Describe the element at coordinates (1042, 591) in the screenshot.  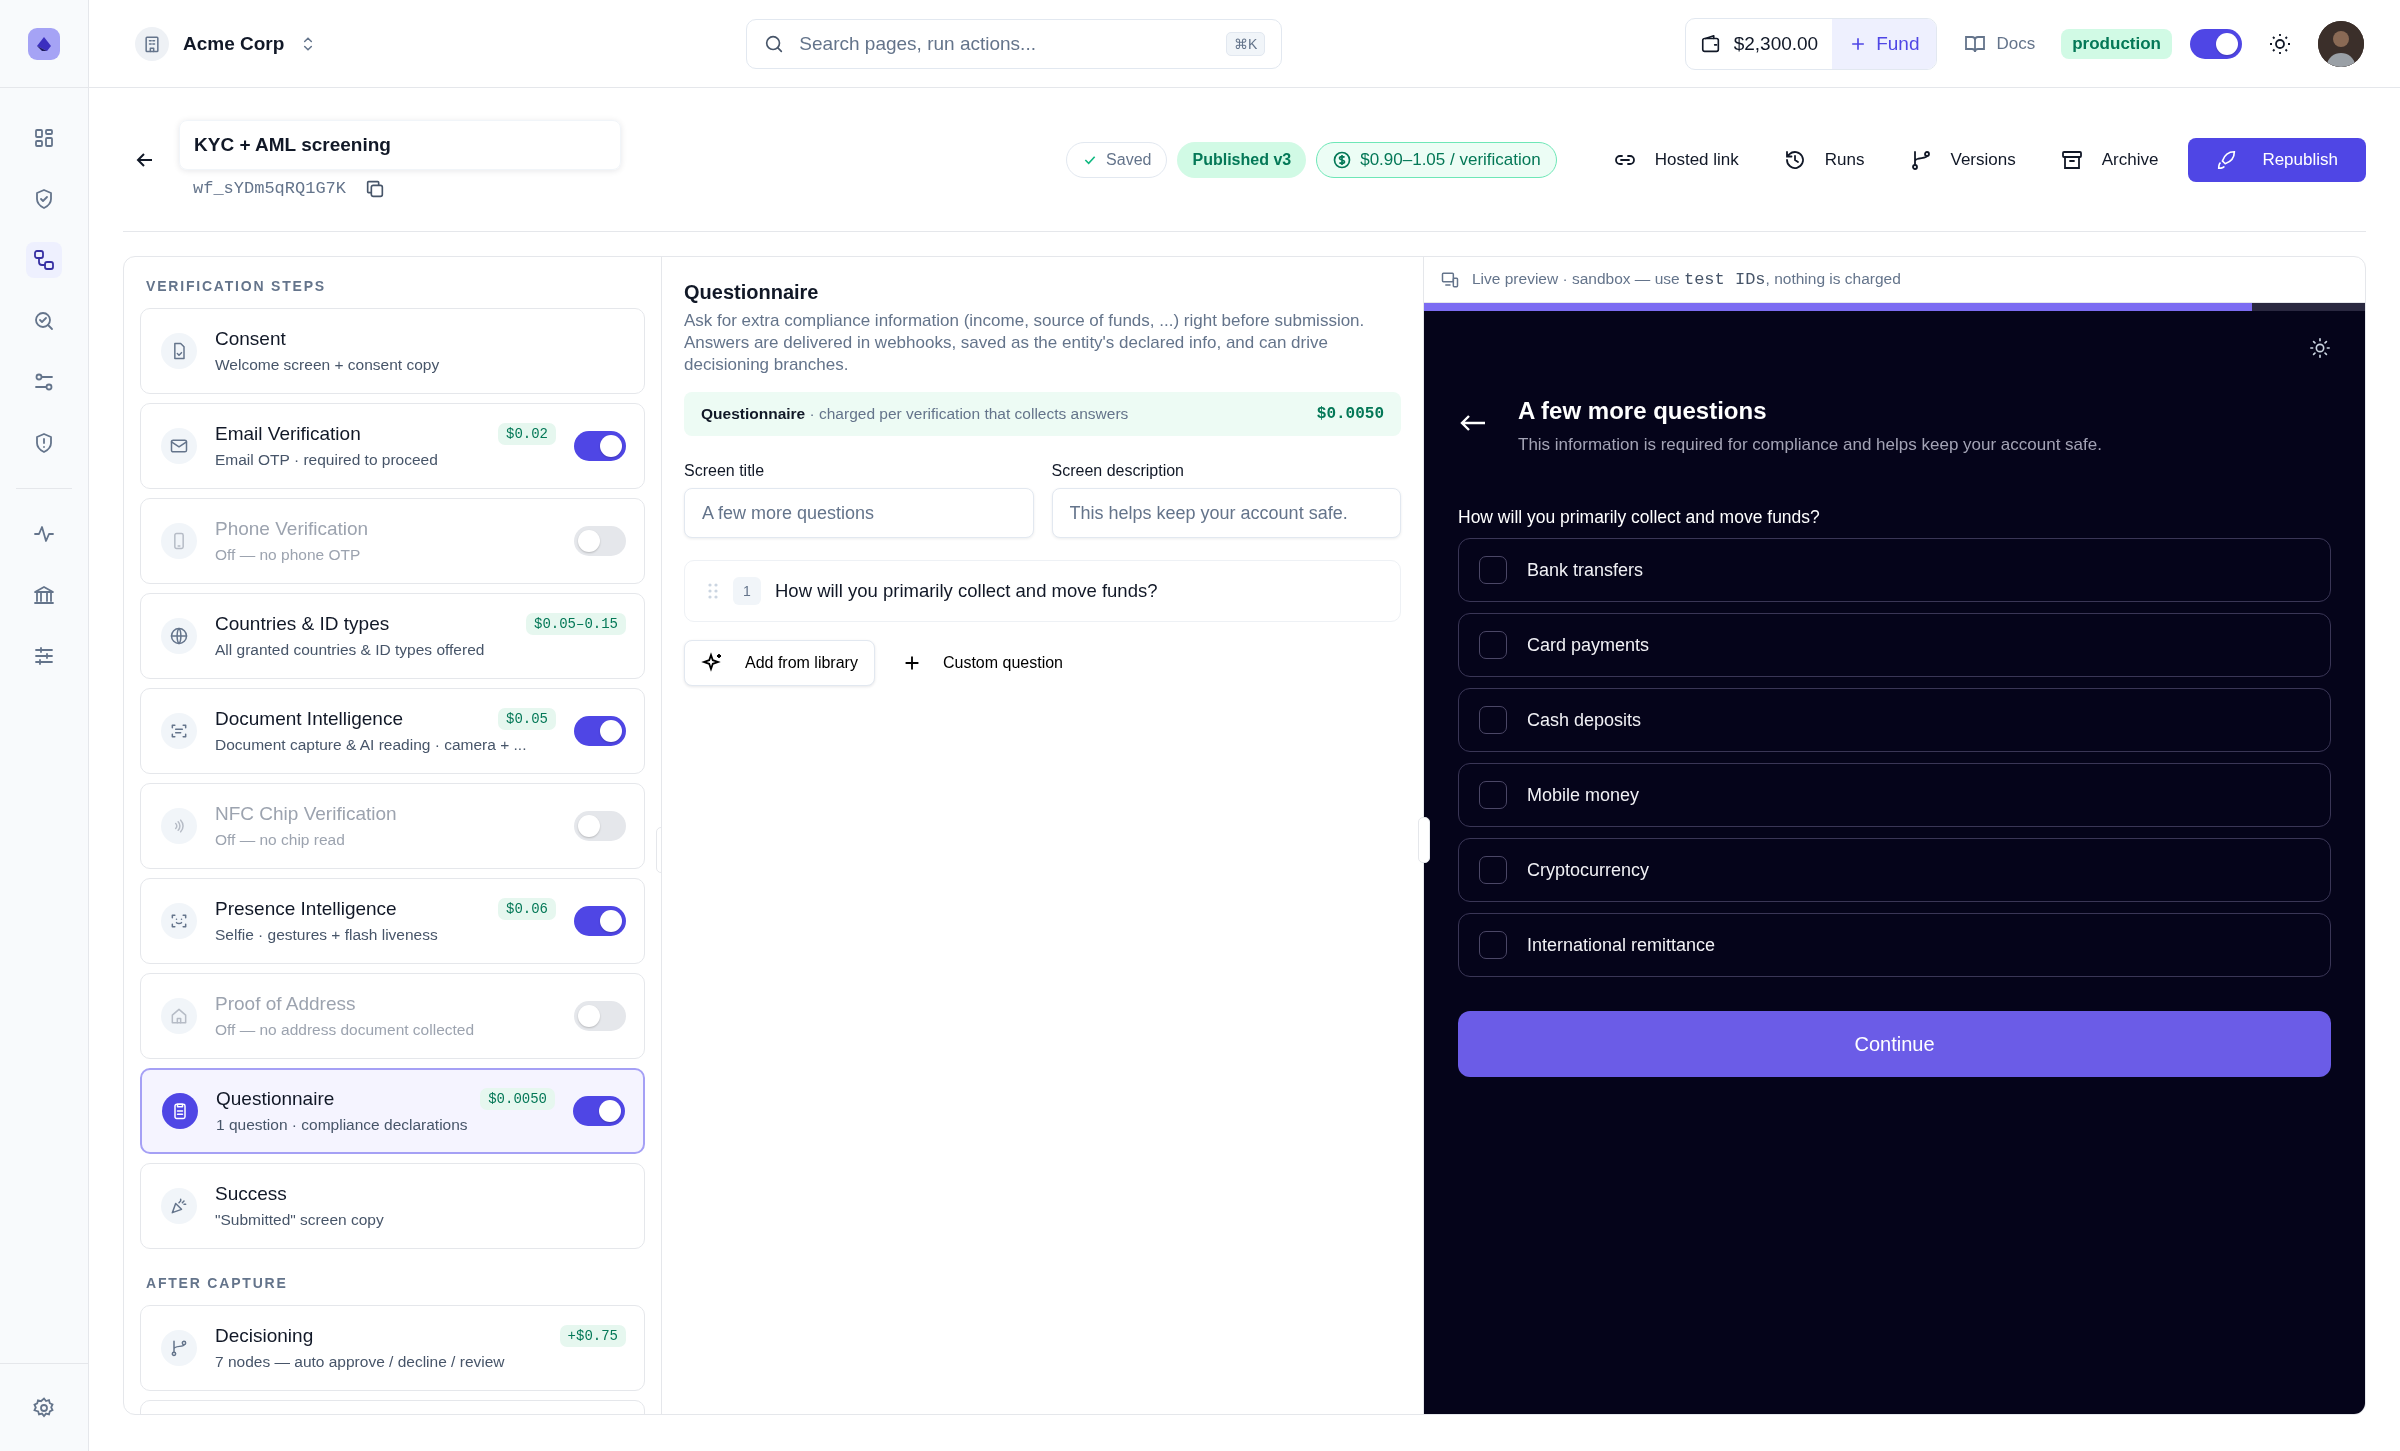
I see `question-row: 1 How will you primarily collect and move funds?` at that location.